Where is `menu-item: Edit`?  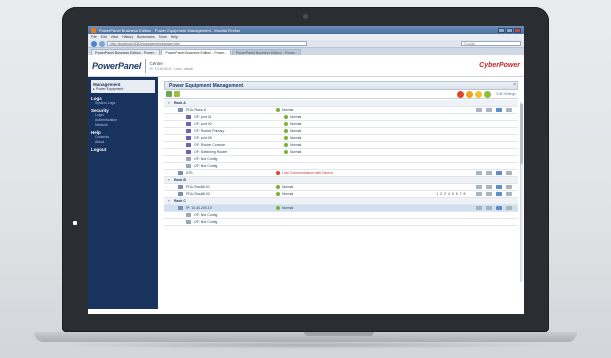 menu-item: Edit is located at coordinates (104, 37).